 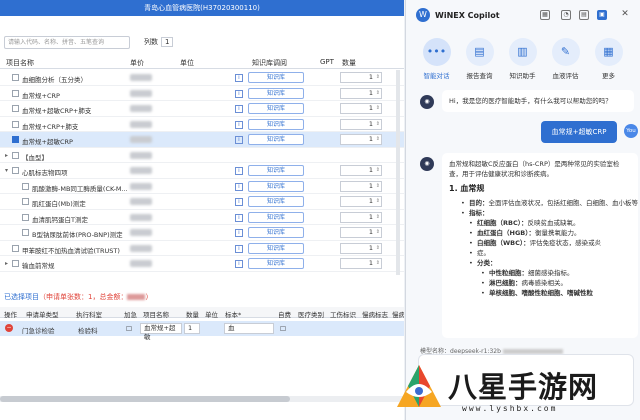 I want to click on order-qty-input: 1, so click(x=192, y=328).